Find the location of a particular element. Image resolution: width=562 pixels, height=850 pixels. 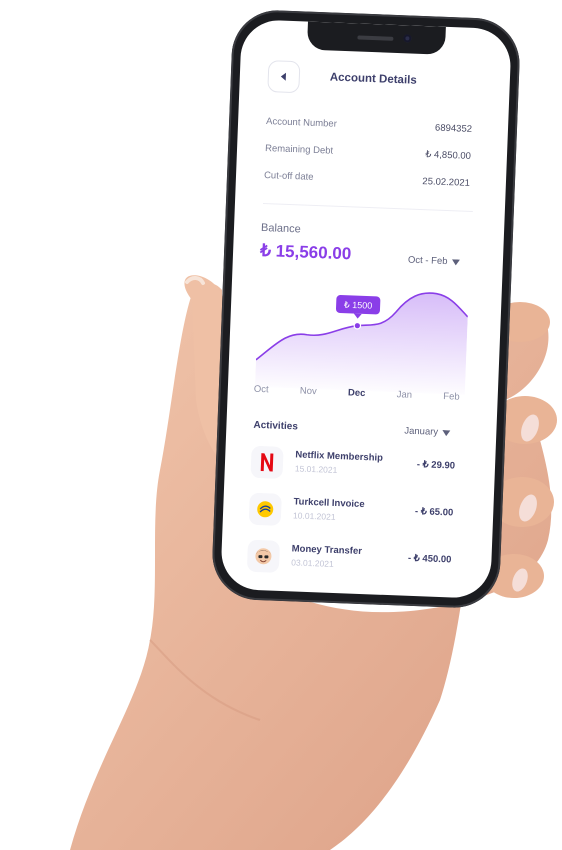

info-value: 25.02.2021 is located at coordinates (446, 182).